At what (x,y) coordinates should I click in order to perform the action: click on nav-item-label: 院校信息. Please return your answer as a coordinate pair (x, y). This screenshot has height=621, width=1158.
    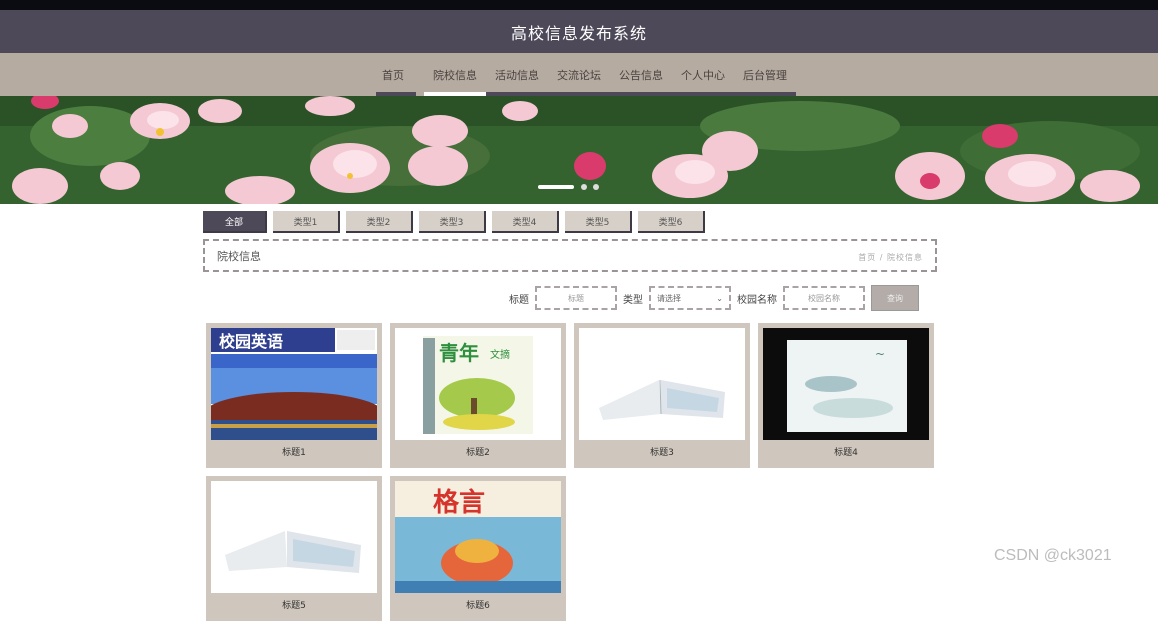
    Looking at the image, I should click on (455, 75).